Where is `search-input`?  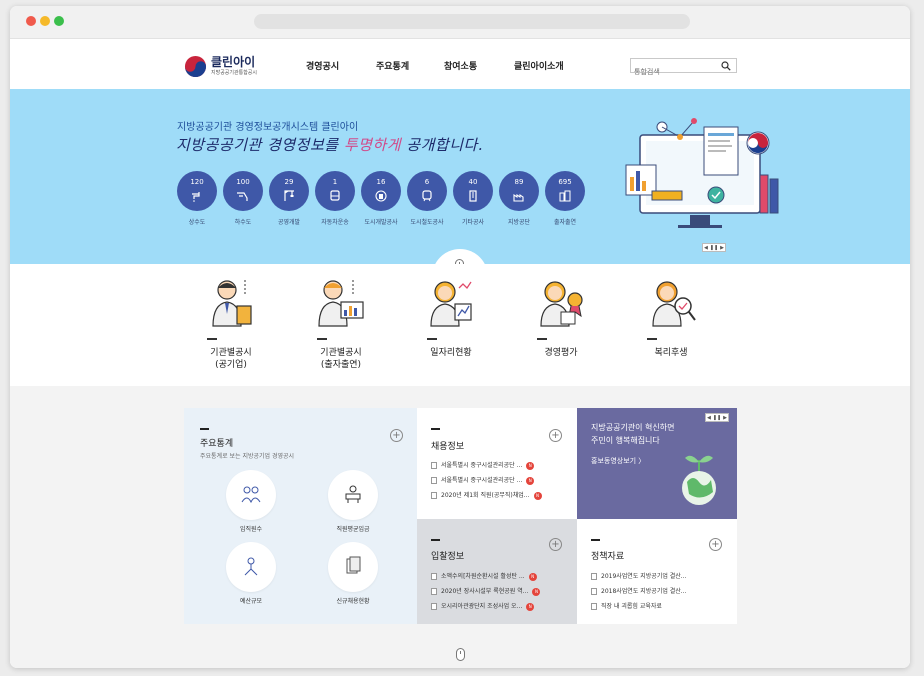
search-input is located at coordinates (673, 72).